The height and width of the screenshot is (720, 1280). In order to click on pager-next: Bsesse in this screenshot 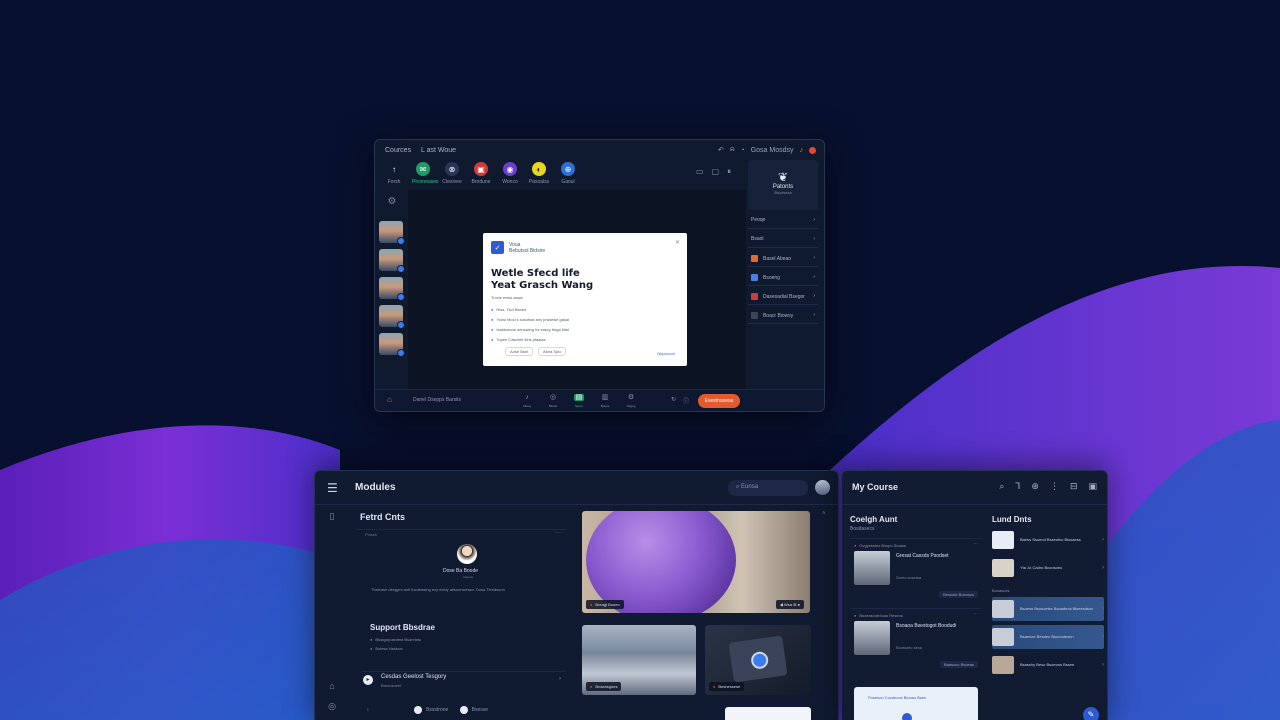, I will do `click(480, 710)`.